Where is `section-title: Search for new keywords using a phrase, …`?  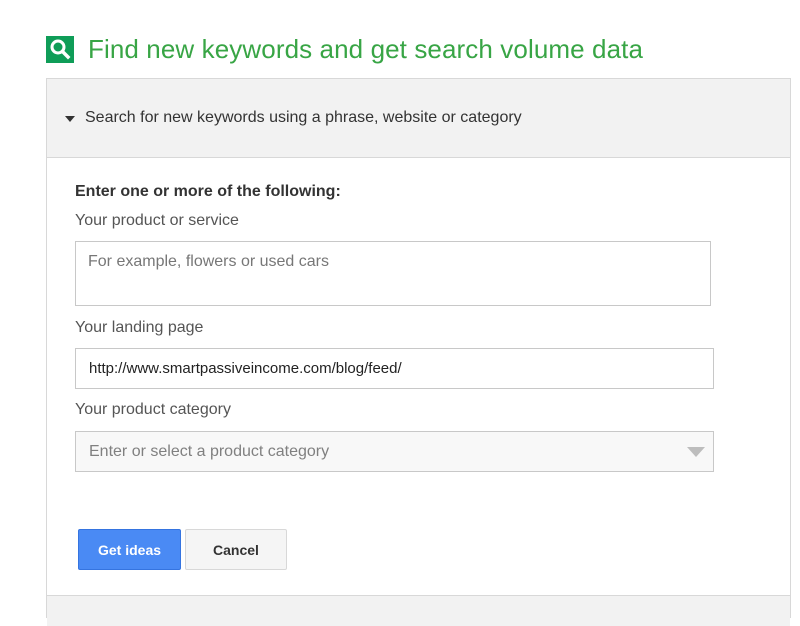
section-title: Search for new keywords using a phrase, … is located at coordinates (303, 117).